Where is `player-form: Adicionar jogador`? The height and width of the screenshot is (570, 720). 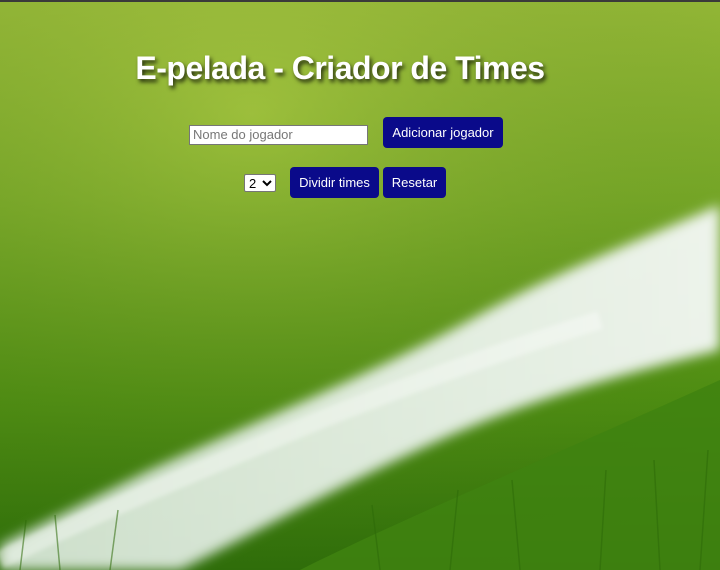 player-form: Adicionar jogador is located at coordinates (346, 132).